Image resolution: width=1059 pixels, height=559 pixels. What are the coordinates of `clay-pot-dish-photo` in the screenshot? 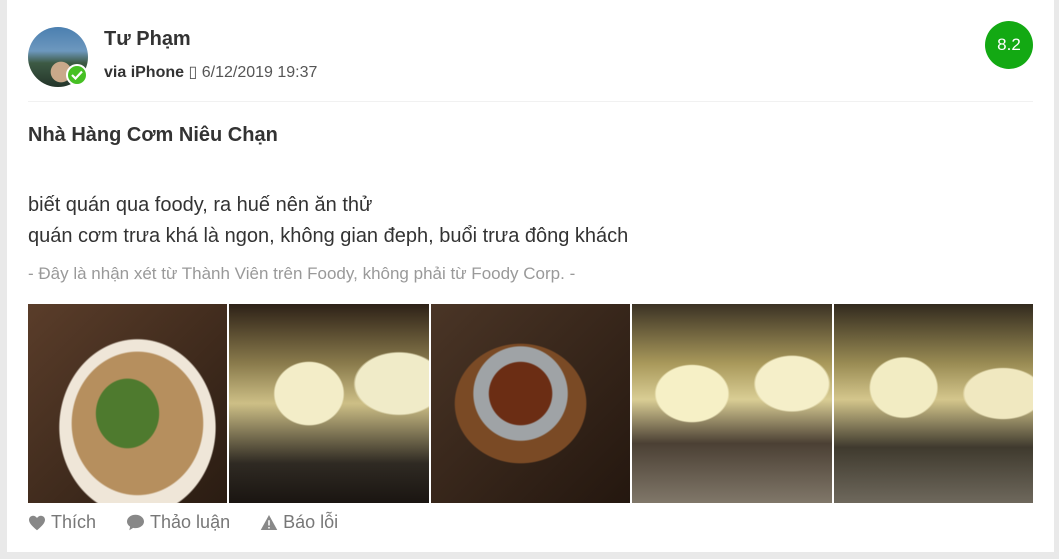 It's located at (530, 403).